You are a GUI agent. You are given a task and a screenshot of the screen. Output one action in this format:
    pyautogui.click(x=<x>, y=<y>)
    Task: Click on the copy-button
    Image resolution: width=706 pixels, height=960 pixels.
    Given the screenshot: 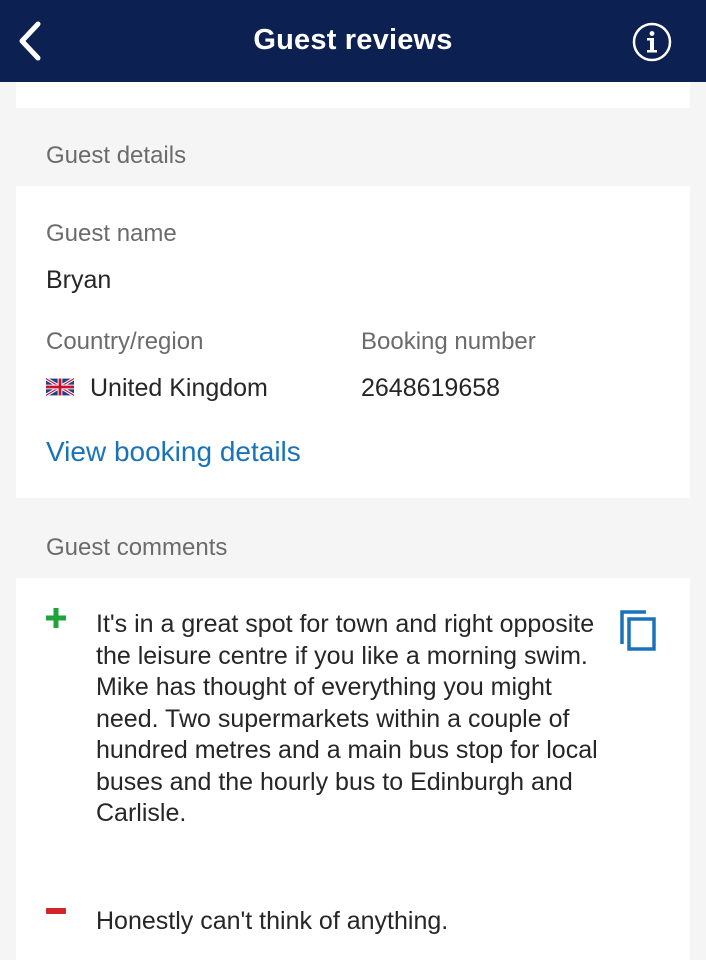 What is the action you would take?
    pyautogui.click(x=638, y=630)
    